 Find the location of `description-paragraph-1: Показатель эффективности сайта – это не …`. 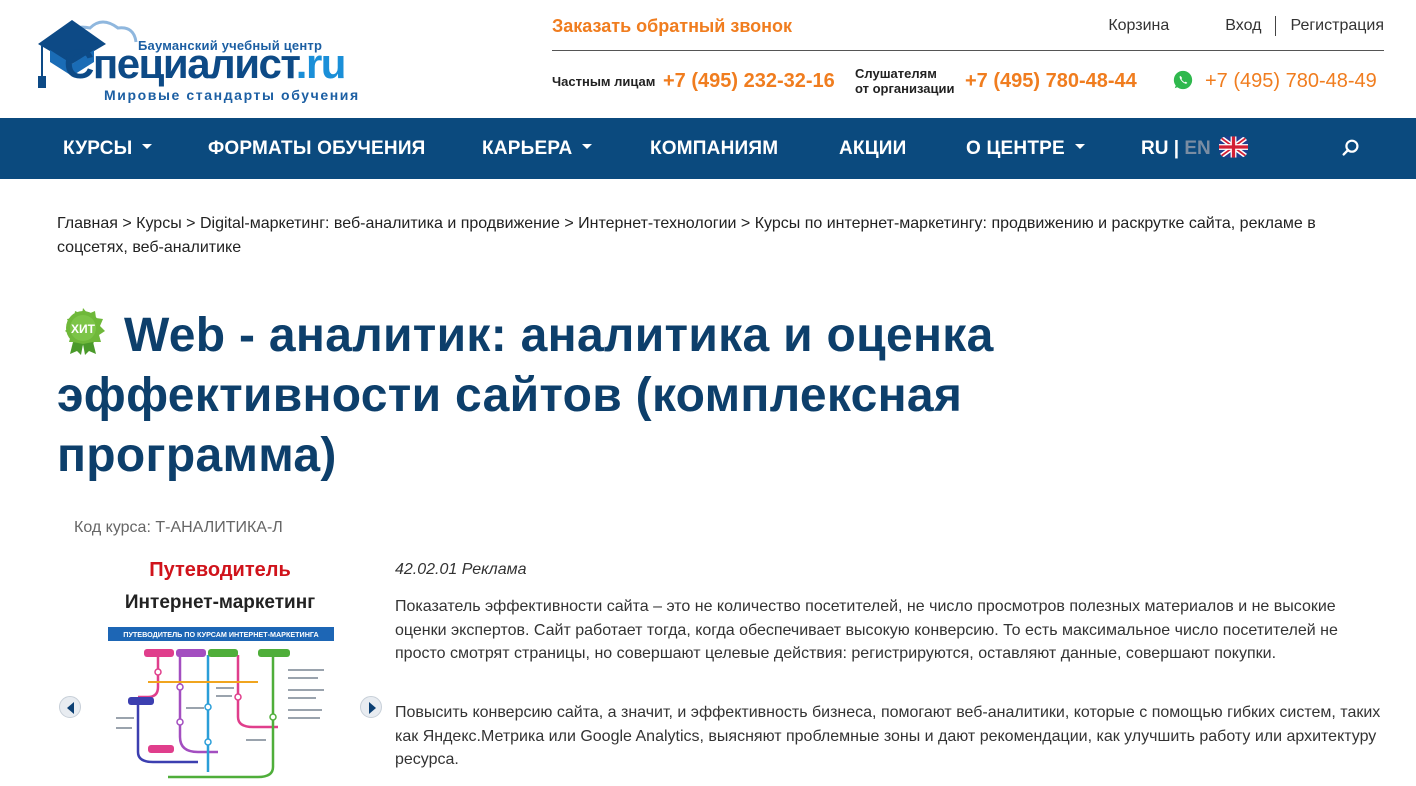

description-paragraph-1: Показатель эффективности сайта – это не … is located at coordinates (866, 630).